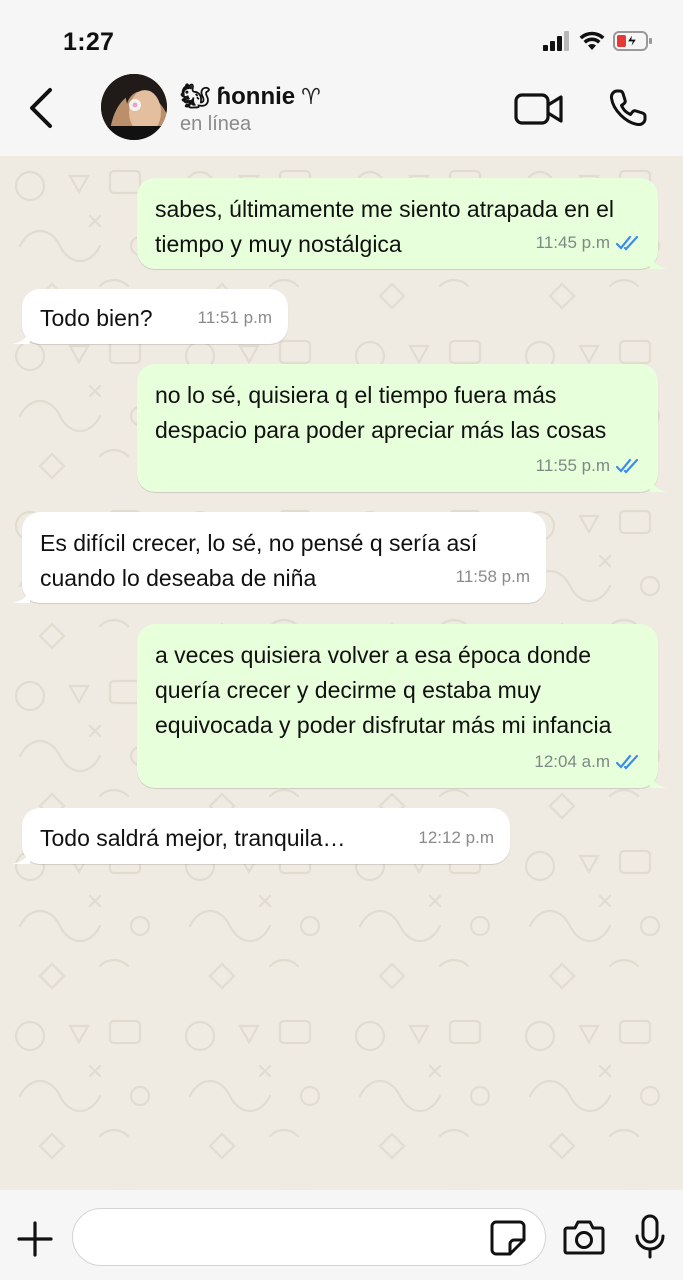 Image resolution: width=683 pixels, height=1280 pixels. What do you see at coordinates (556, 41) in the screenshot?
I see `signal-icon` at bounding box center [556, 41].